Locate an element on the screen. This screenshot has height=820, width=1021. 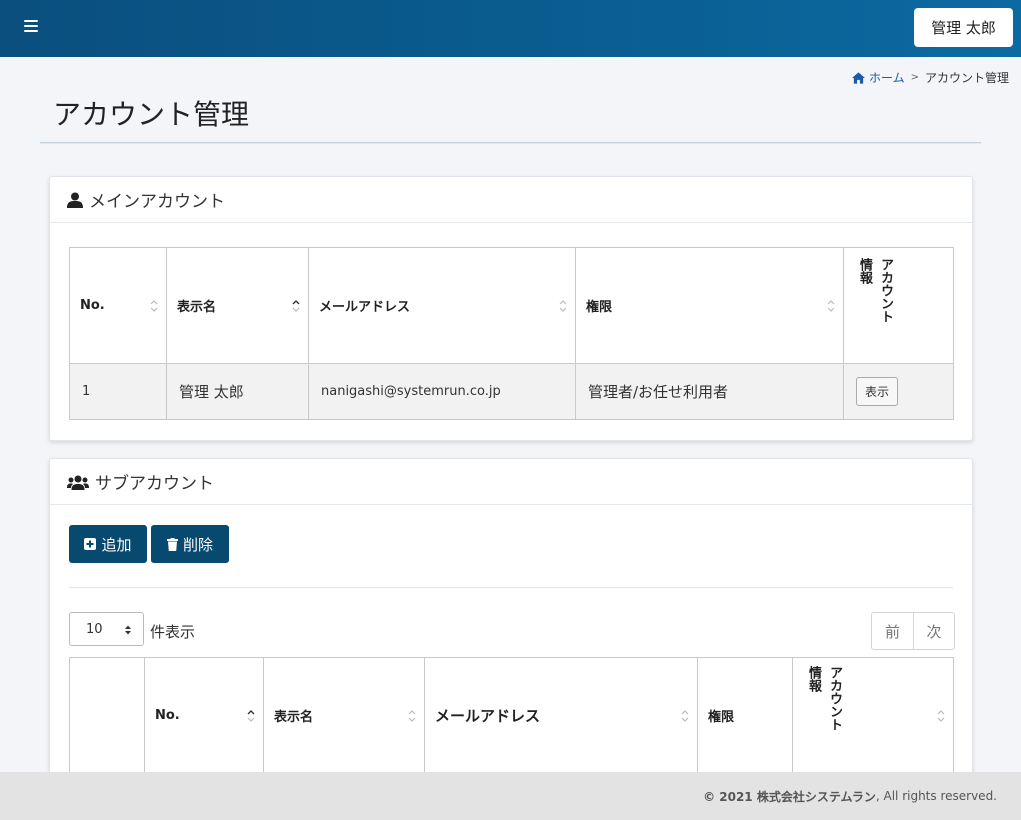
breadcrumb-home-link: ホーム is located at coordinates (878, 77).